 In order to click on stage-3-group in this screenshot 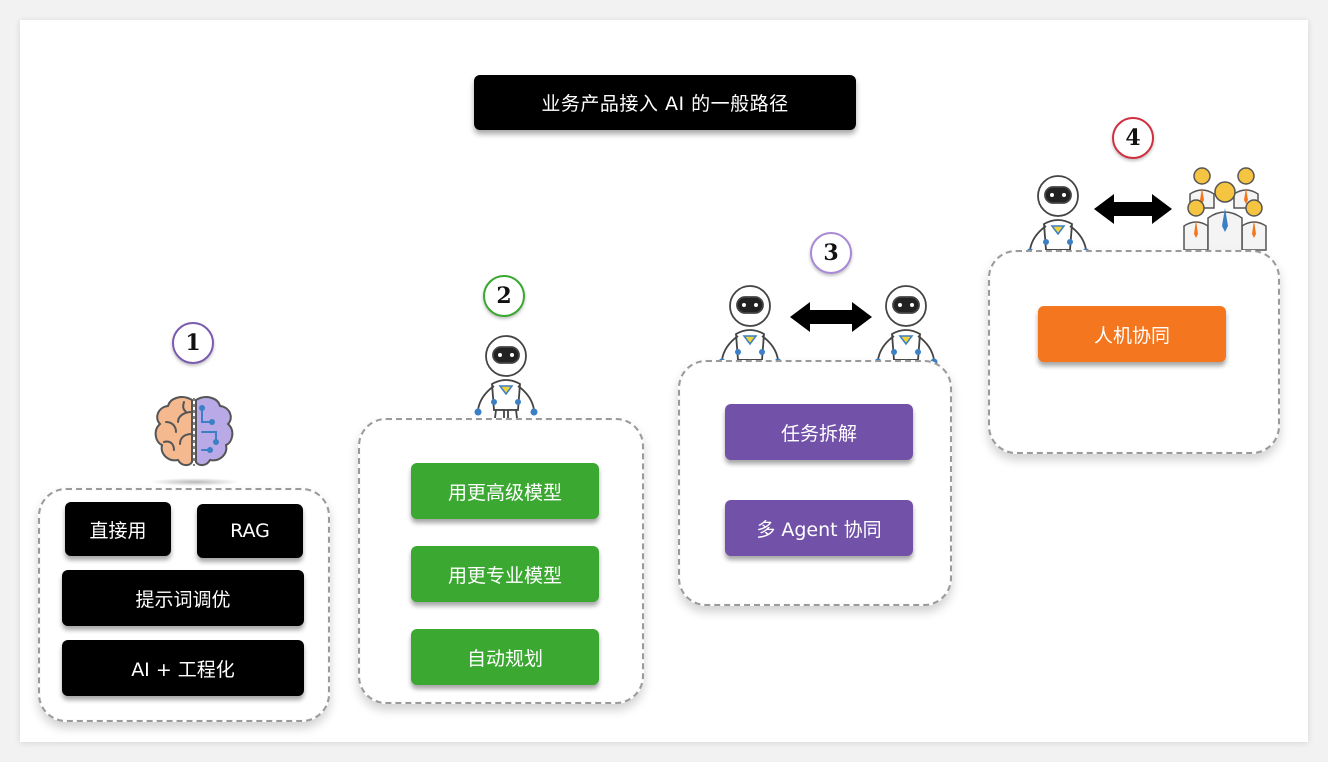, I will do `click(815, 483)`.